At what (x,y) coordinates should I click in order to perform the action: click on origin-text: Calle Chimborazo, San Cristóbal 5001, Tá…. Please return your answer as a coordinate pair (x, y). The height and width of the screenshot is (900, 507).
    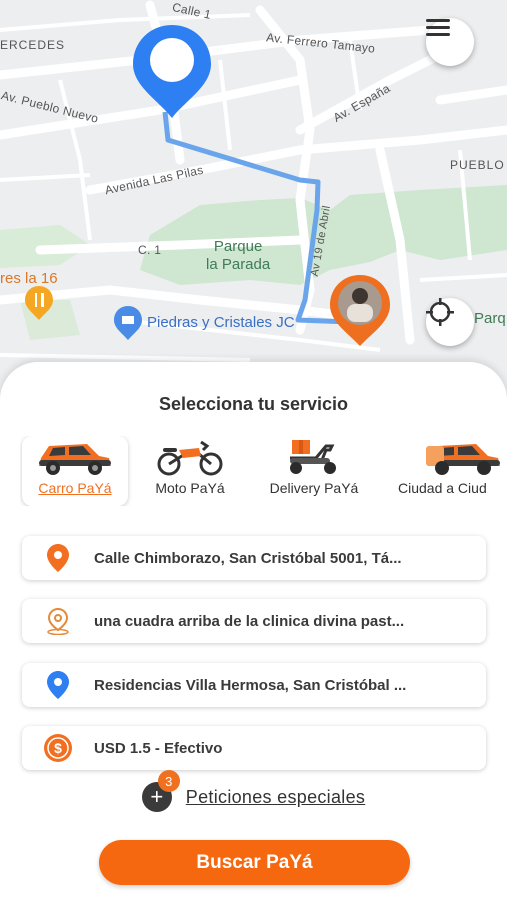
    Looking at the image, I should click on (248, 558).